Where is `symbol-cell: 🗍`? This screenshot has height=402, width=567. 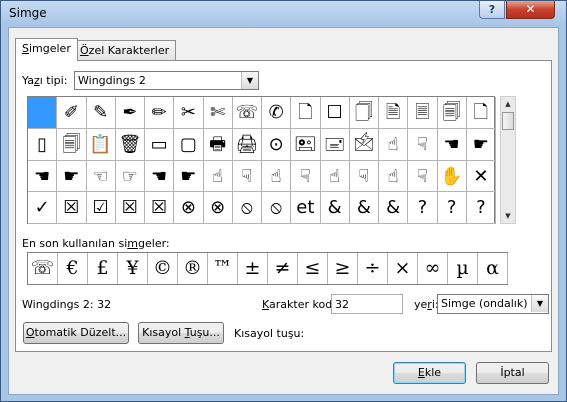 symbol-cell: 🗍 is located at coordinates (364, 113).